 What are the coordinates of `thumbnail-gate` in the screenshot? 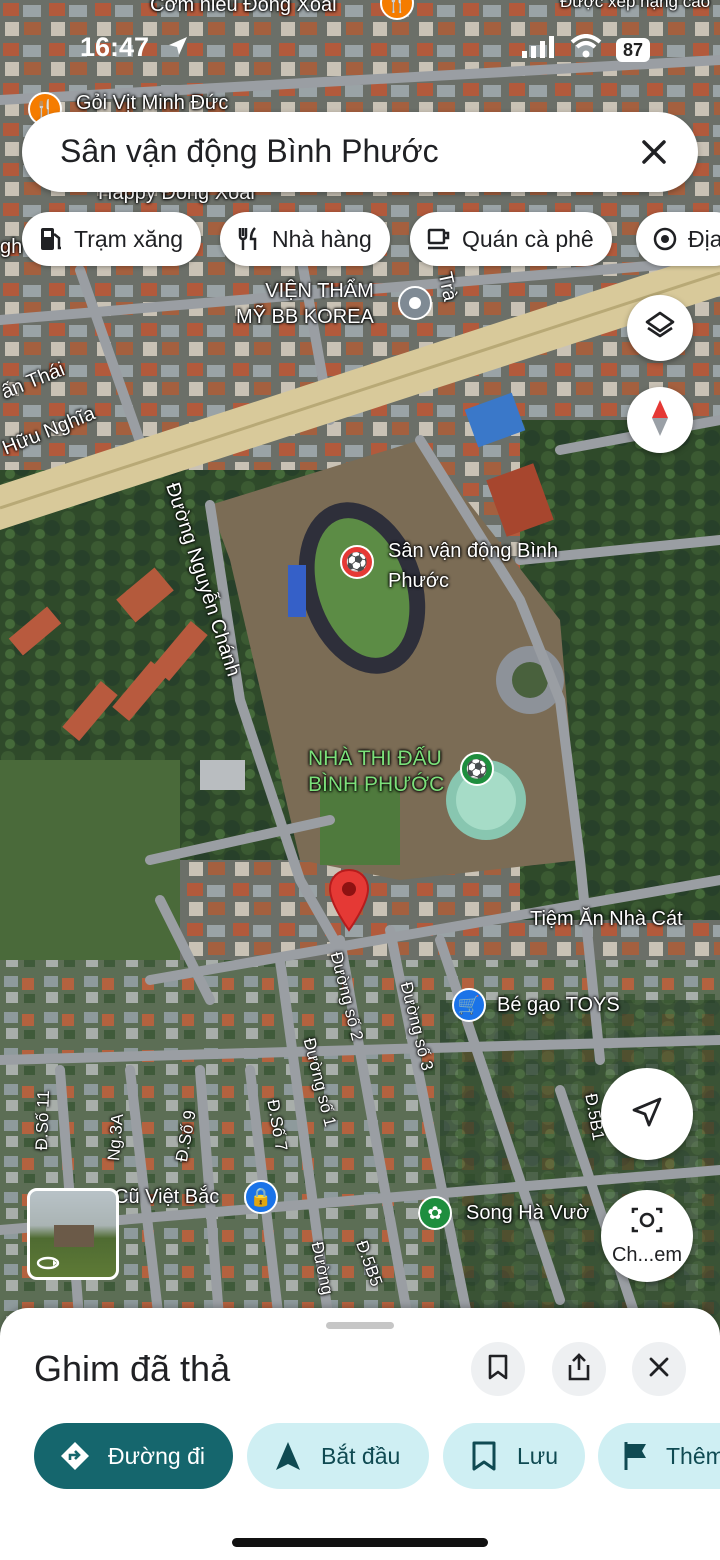 It's located at (74, 1236).